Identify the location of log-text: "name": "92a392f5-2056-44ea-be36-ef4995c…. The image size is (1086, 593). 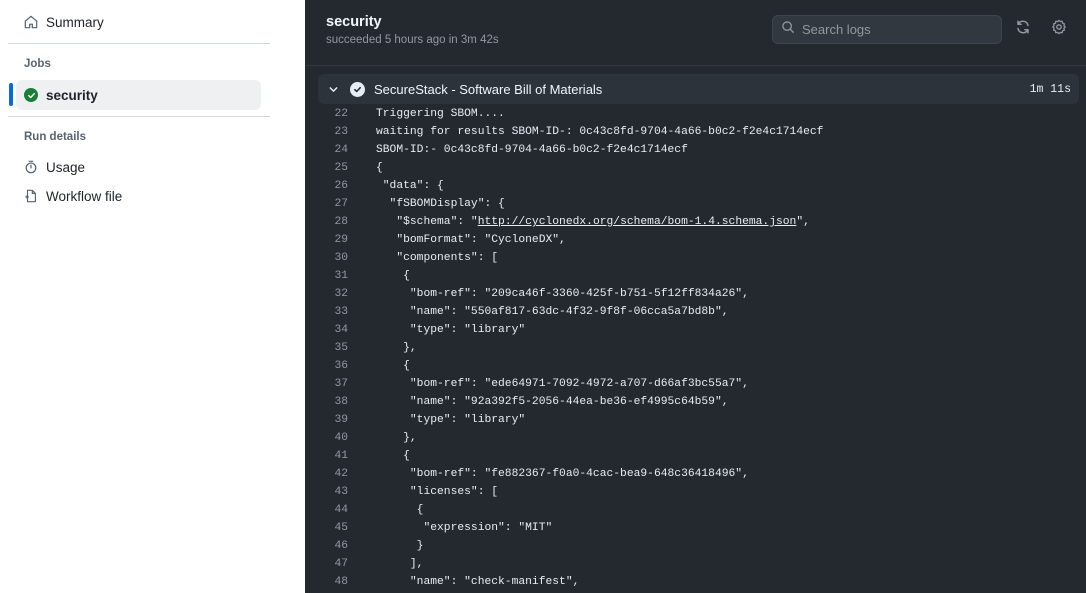
(552, 402).